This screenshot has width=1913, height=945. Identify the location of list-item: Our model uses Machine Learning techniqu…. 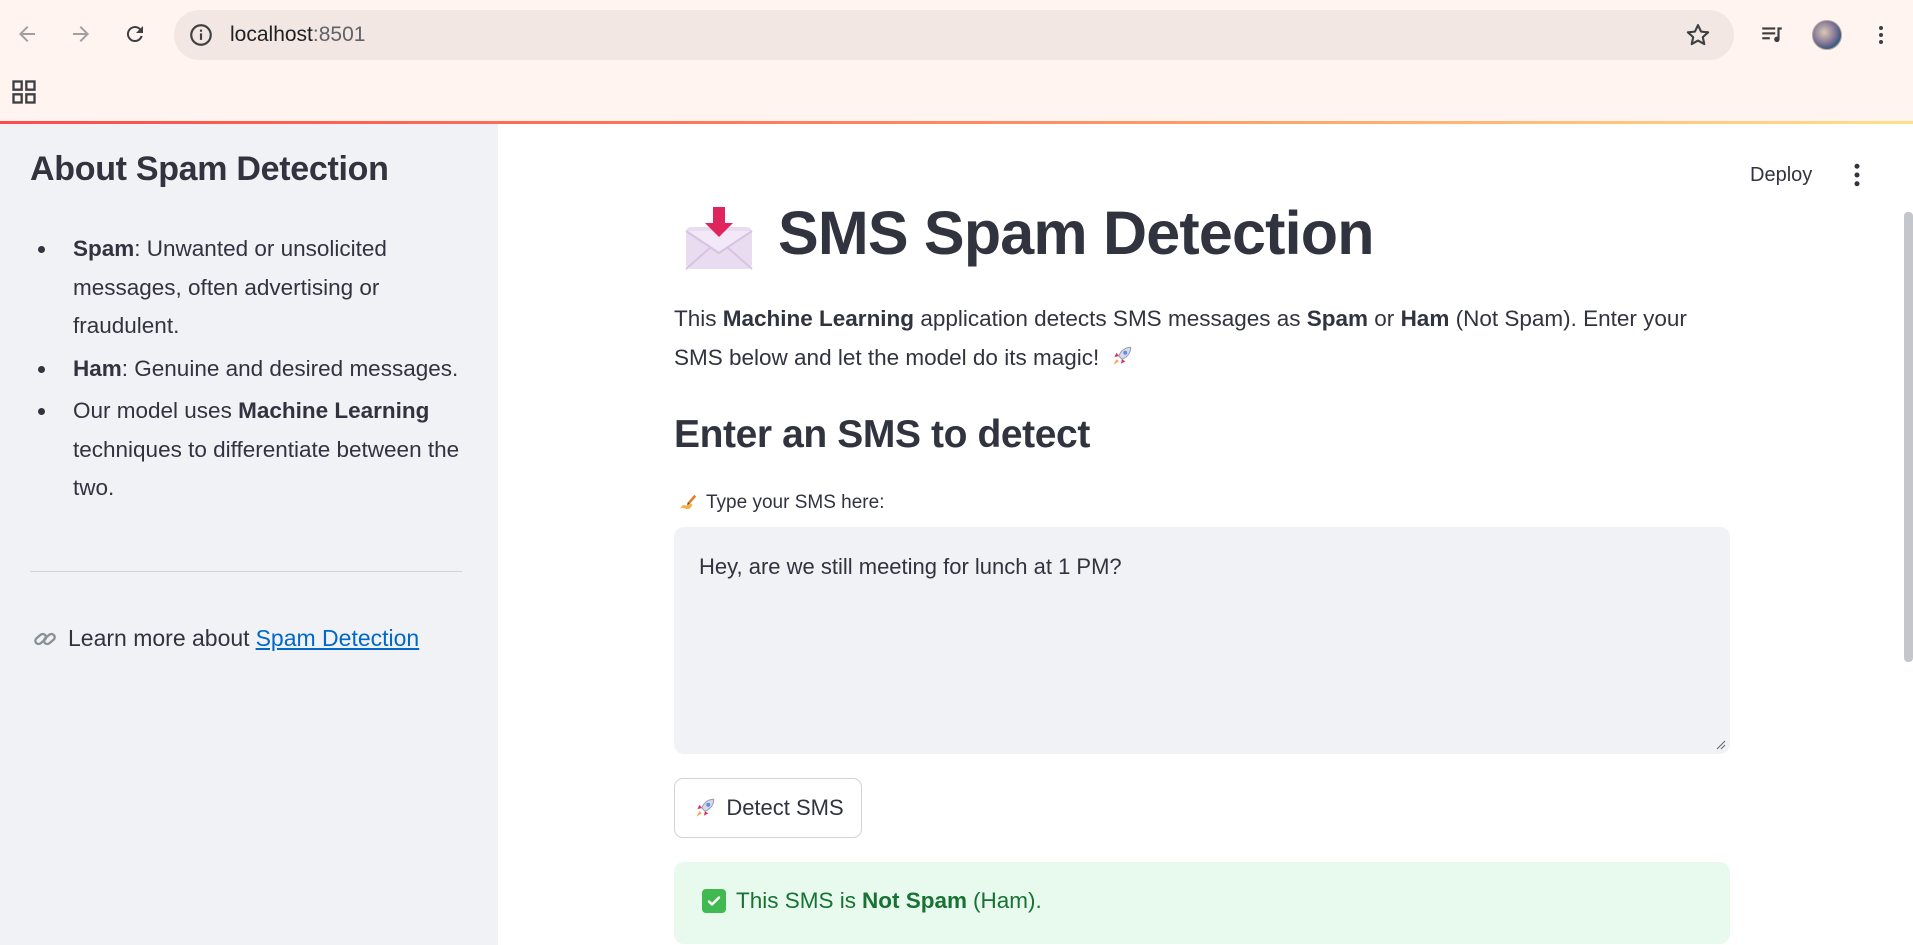
(245, 450).